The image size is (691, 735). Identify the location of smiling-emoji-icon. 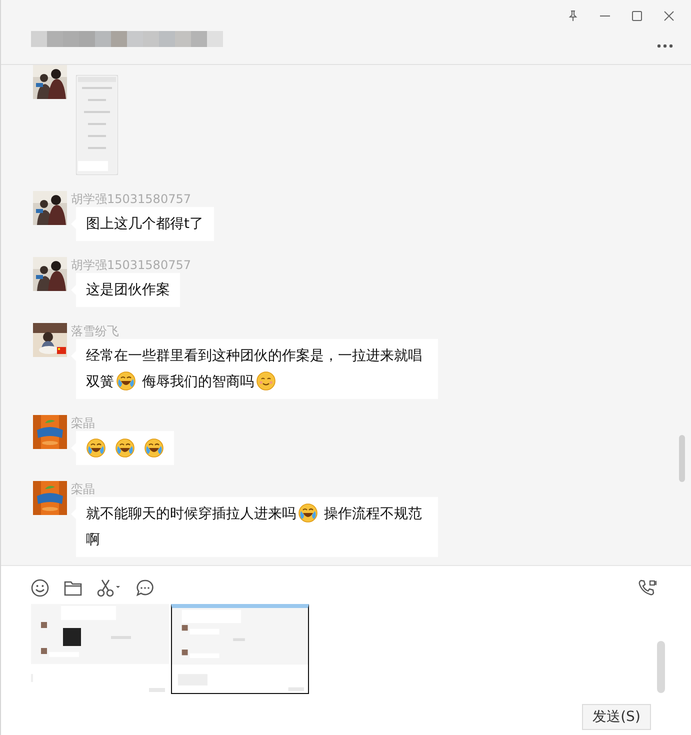
(266, 381).